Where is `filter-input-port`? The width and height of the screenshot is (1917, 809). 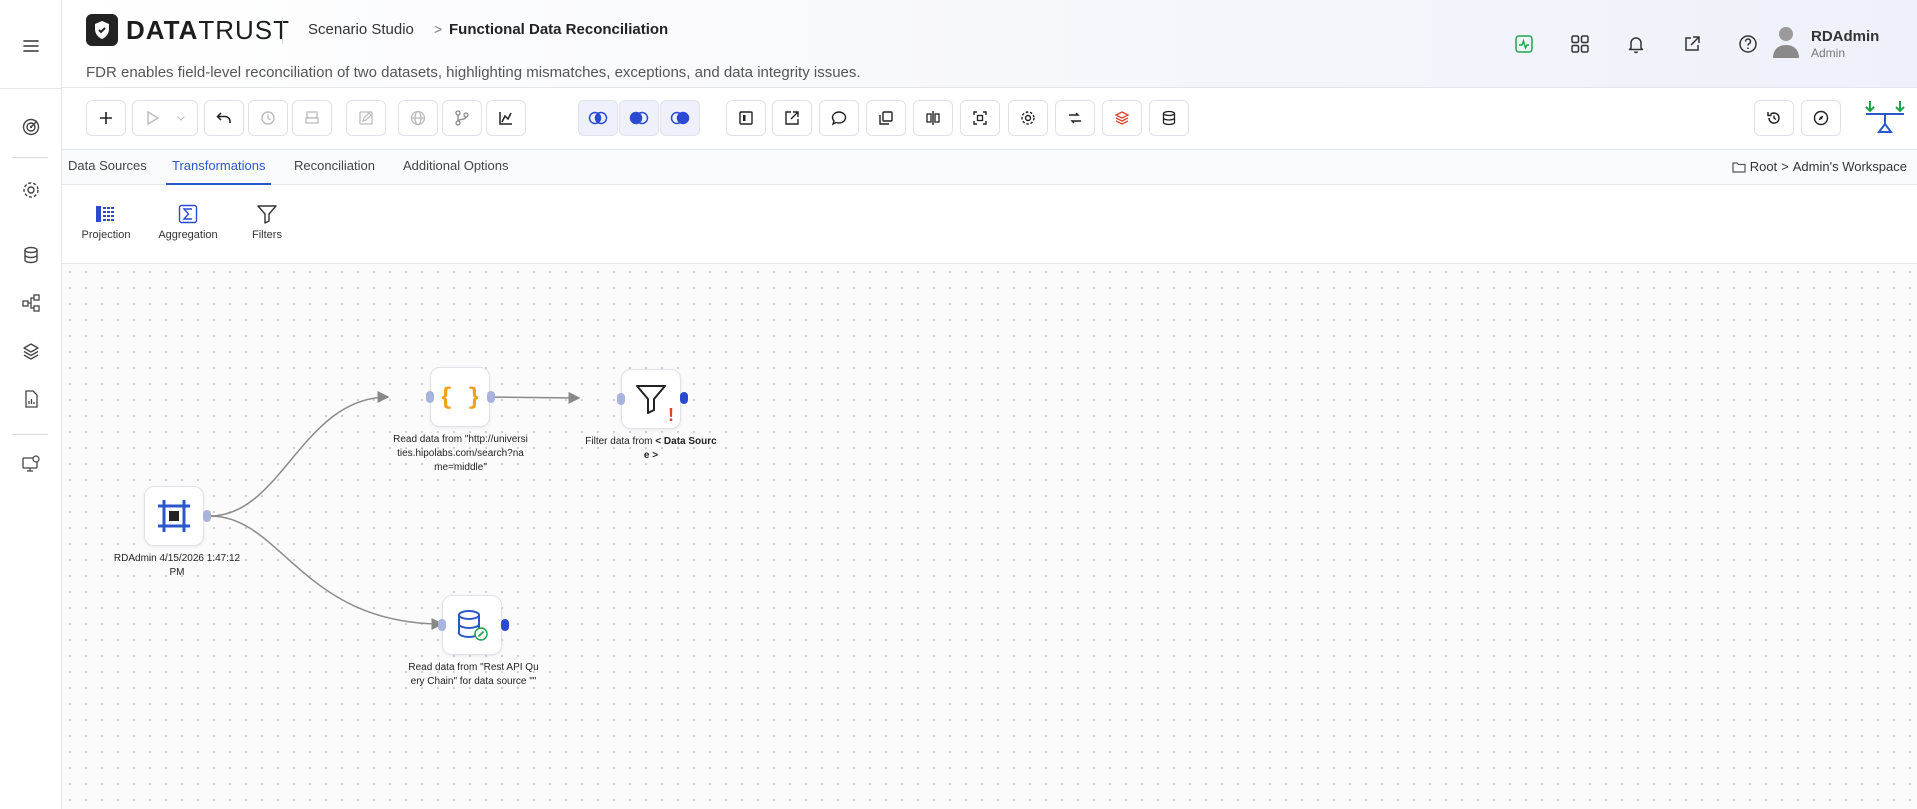
filter-input-port is located at coordinates (621, 399).